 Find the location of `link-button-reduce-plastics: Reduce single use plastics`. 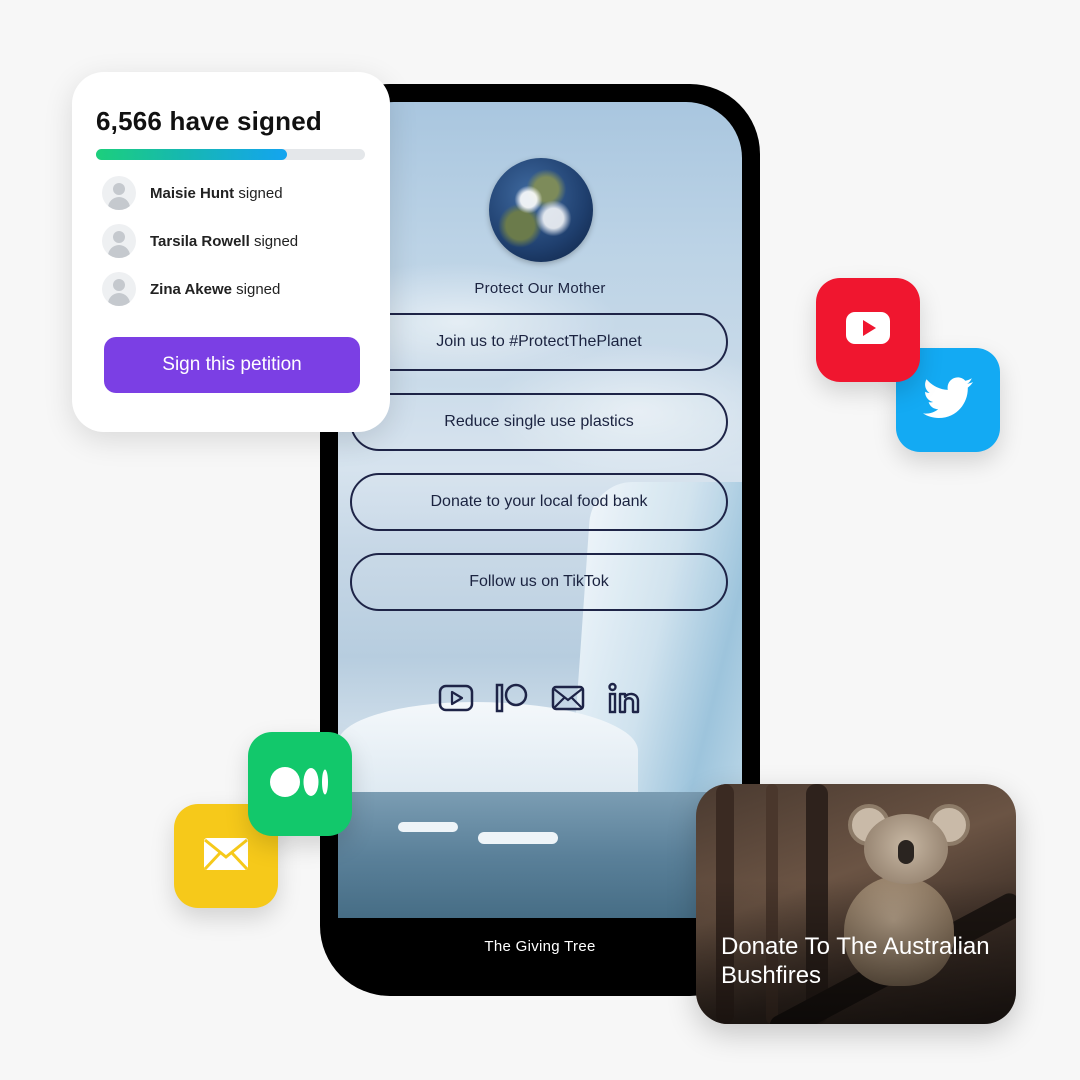

link-button-reduce-plastics: Reduce single use plastics is located at coordinates (539, 422).